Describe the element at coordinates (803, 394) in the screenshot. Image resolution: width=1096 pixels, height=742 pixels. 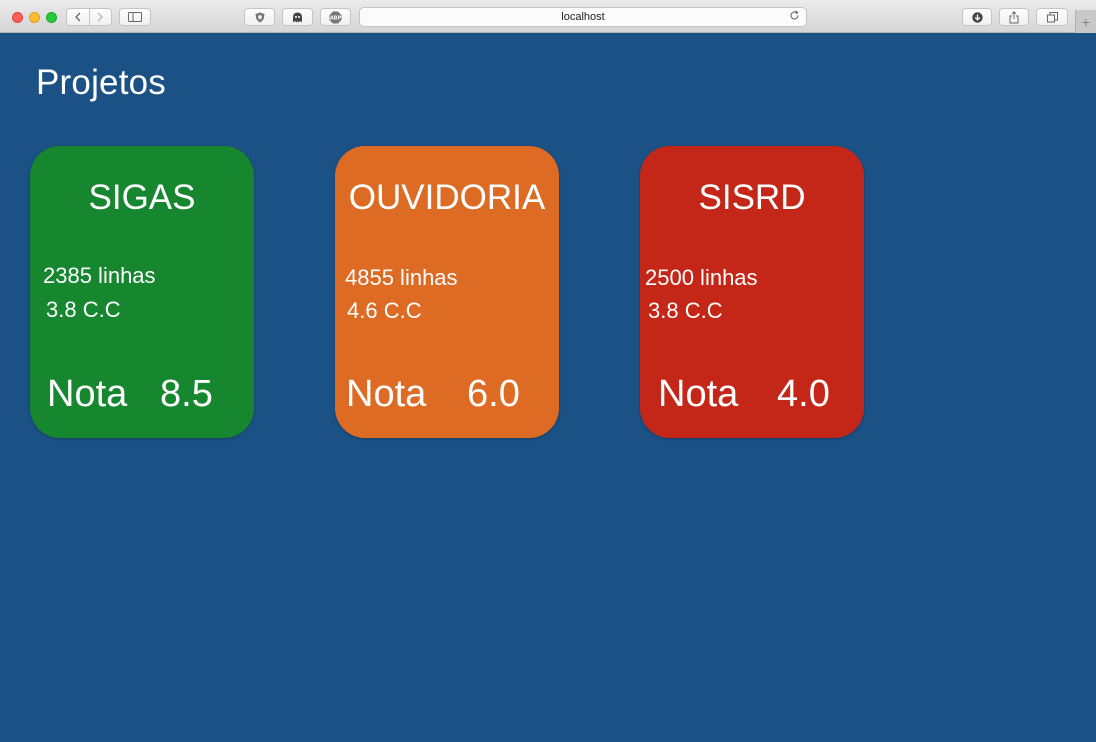
I see `grade-value: 4.0` at that location.